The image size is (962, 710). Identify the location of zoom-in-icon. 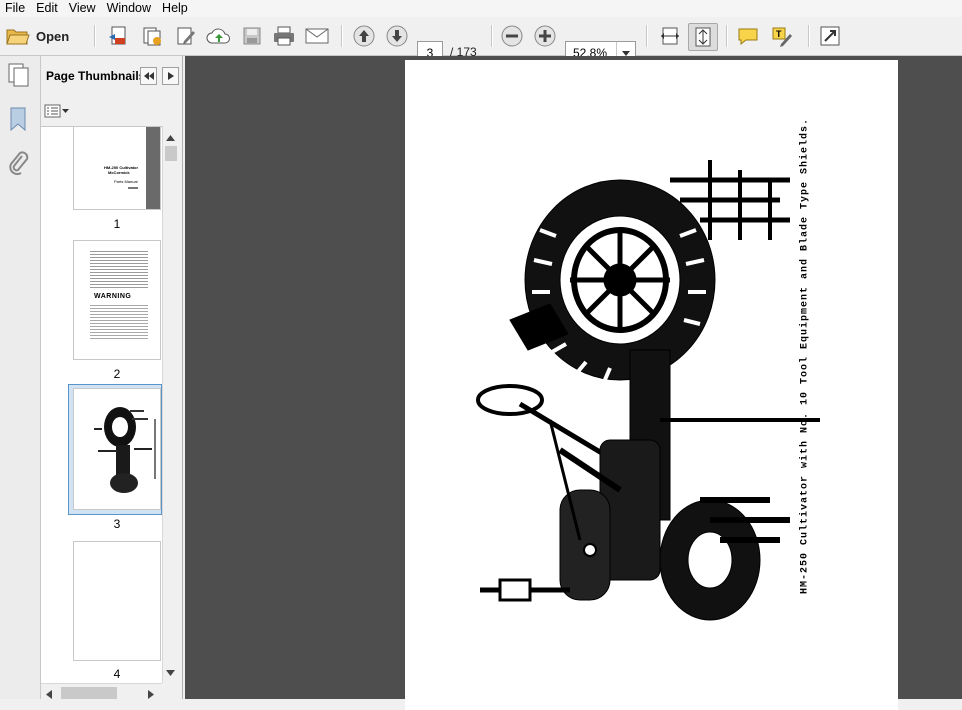
(545, 36).